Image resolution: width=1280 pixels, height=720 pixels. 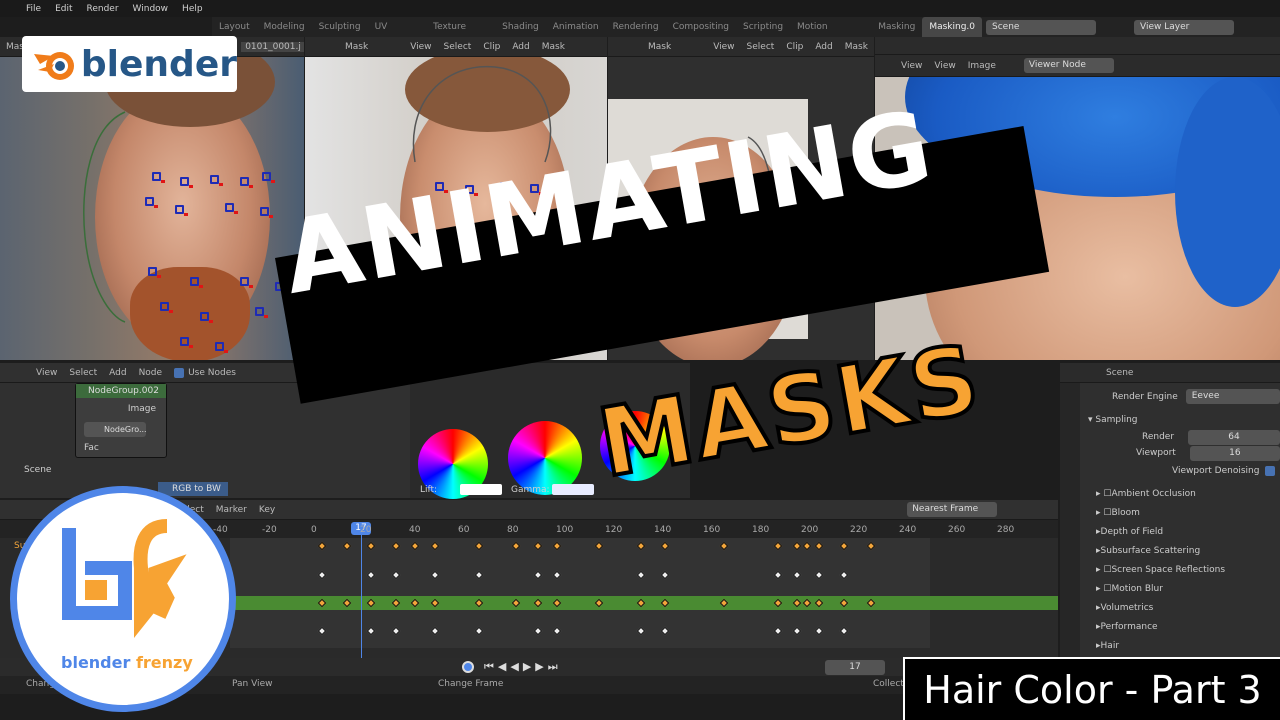 What do you see at coordinates (1006, 530) in the screenshot?
I see `frame-tick: 280` at bounding box center [1006, 530].